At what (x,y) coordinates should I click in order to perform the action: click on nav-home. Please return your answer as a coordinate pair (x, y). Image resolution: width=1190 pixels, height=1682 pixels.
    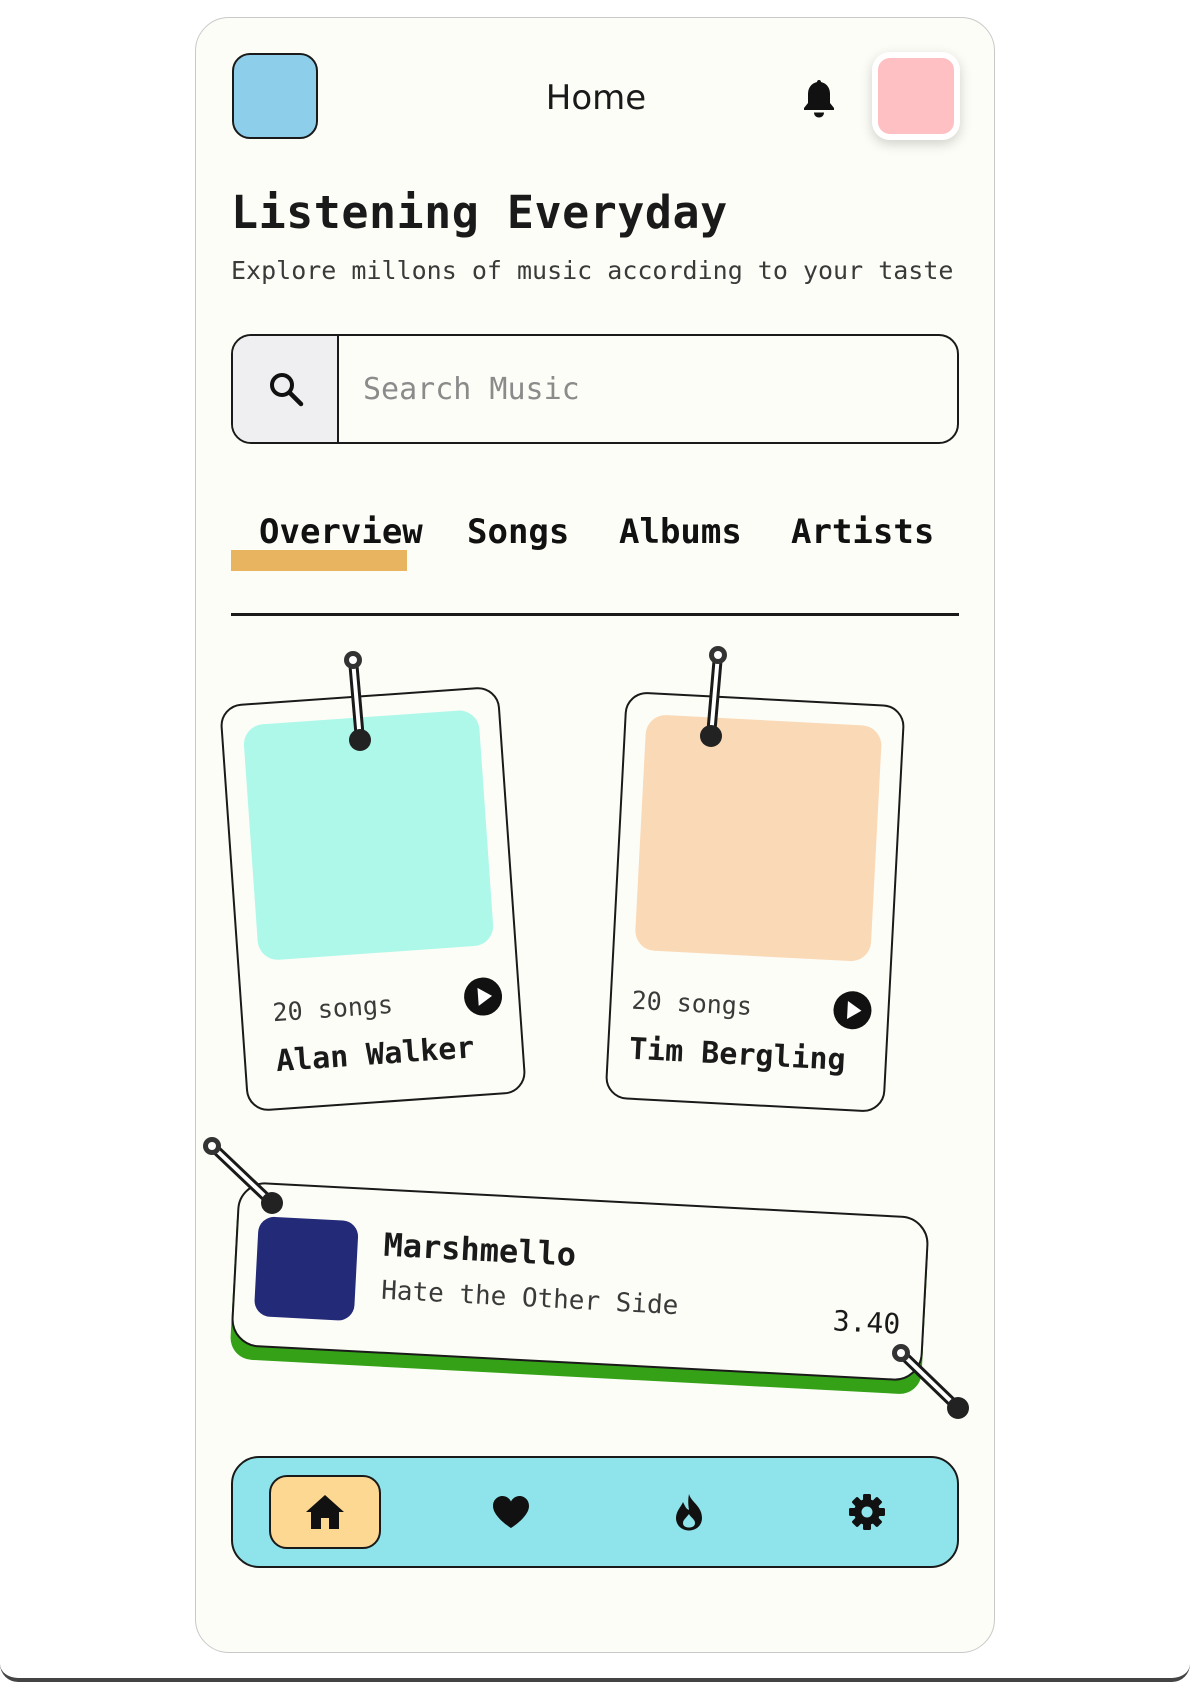
    Looking at the image, I should click on (325, 1512).